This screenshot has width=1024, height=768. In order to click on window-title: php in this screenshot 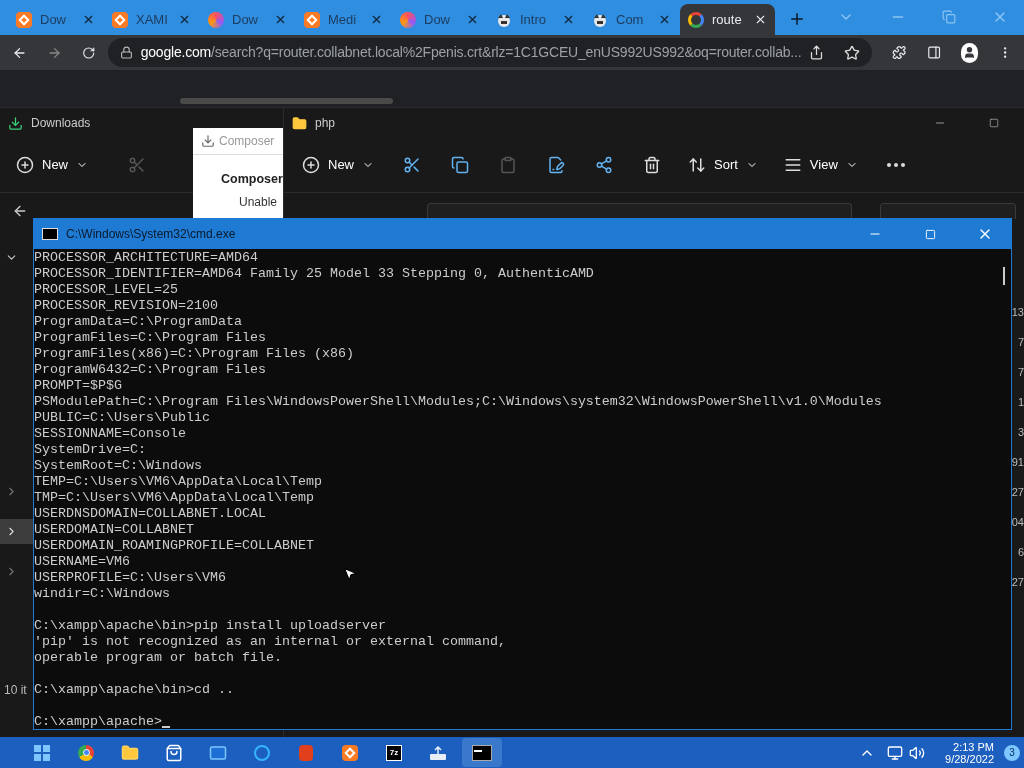, I will do `click(325, 123)`.